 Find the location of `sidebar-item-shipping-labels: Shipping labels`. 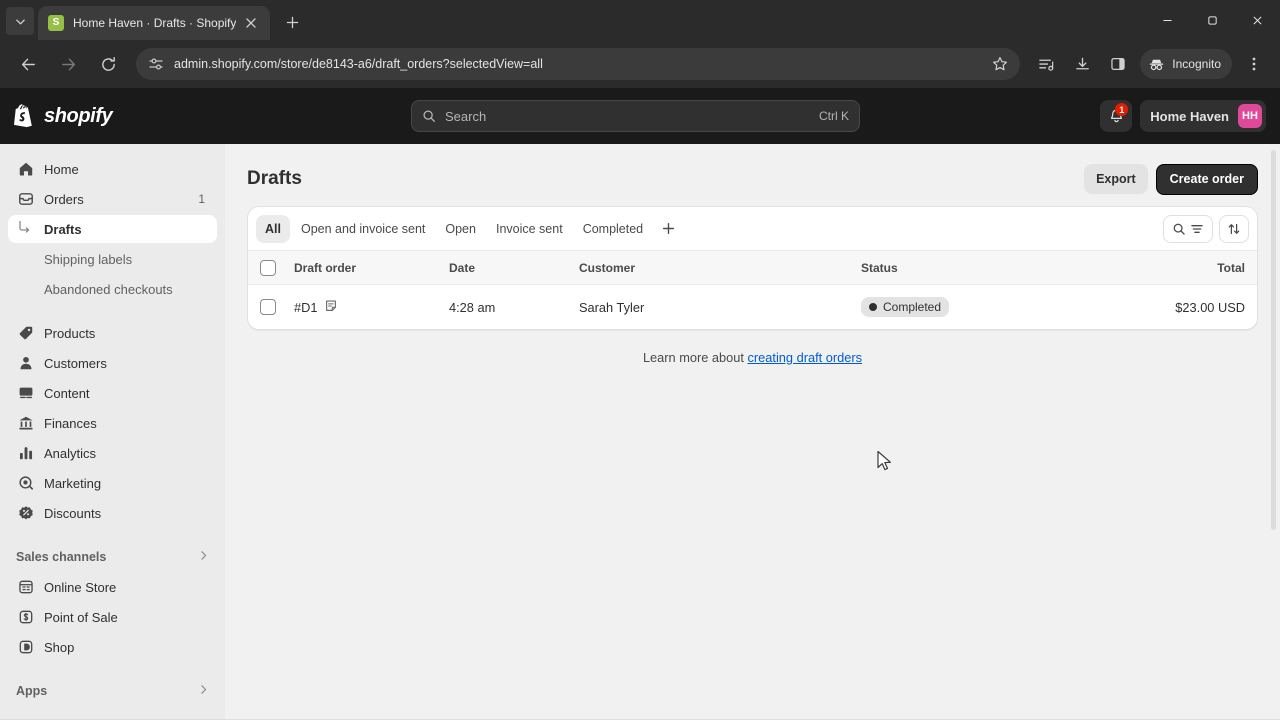

sidebar-item-shipping-labels: Shipping labels is located at coordinates (112, 259).